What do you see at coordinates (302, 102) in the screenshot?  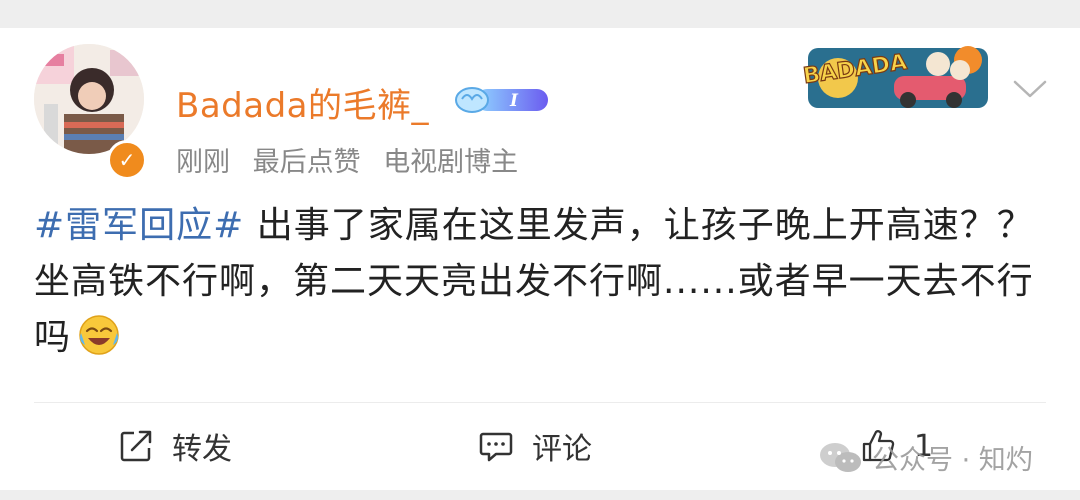 I see `username: Badada的毛裤_` at bounding box center [302, 102].